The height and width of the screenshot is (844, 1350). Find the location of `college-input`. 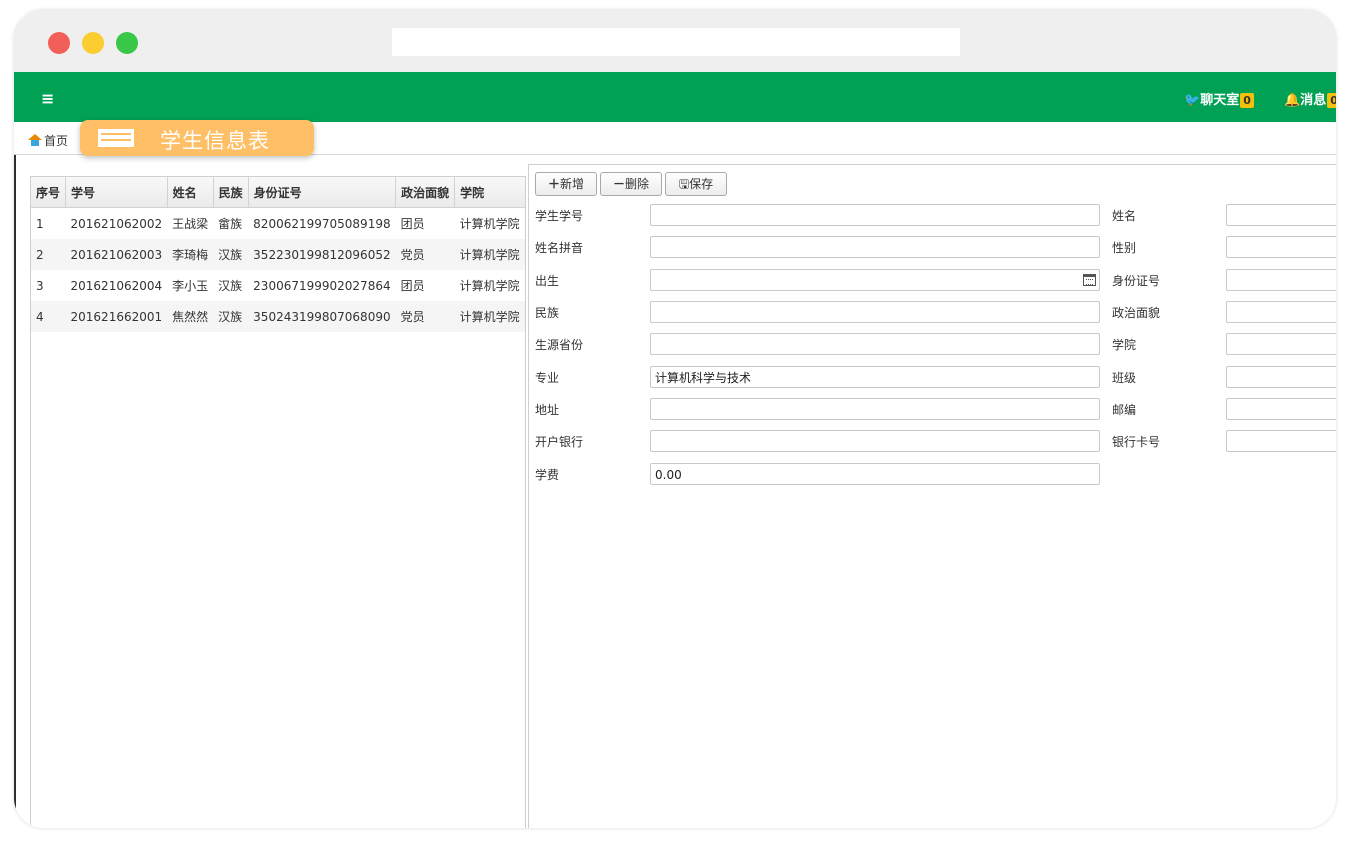

college-input is located at coordinates (1281, 344).